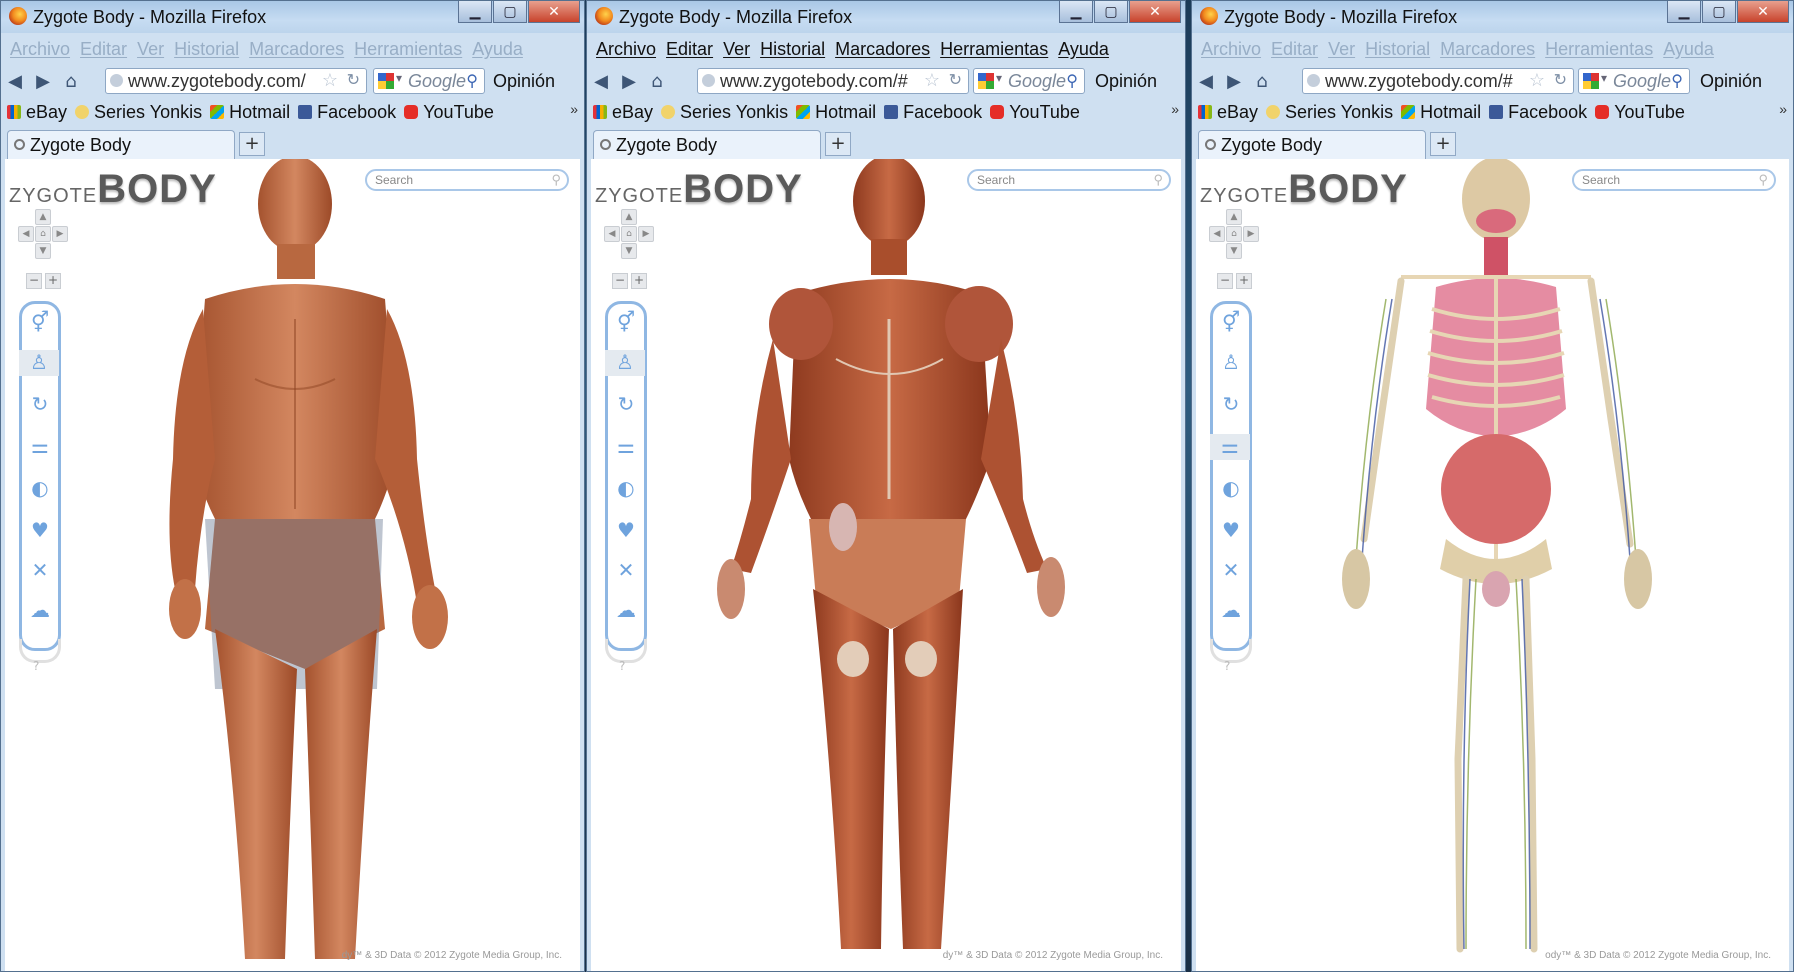 The width and height of the screenshot is (1794, 972). Describe the element at coordinates (1037, 80) in the screenshot. I see `search-engine-label: Google` at that location.